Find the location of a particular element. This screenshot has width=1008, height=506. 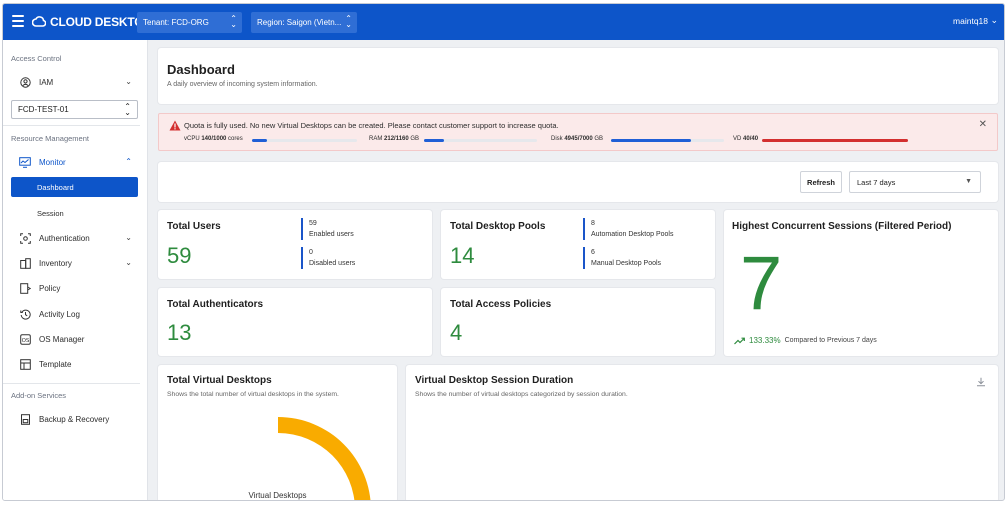

quota-value: 4945/7000 is located at coordinates (578, 139).